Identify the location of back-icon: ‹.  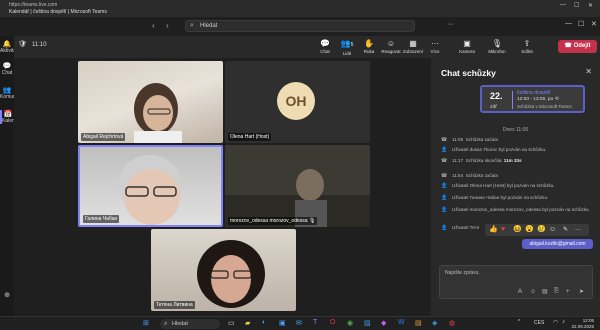
(153, 25).